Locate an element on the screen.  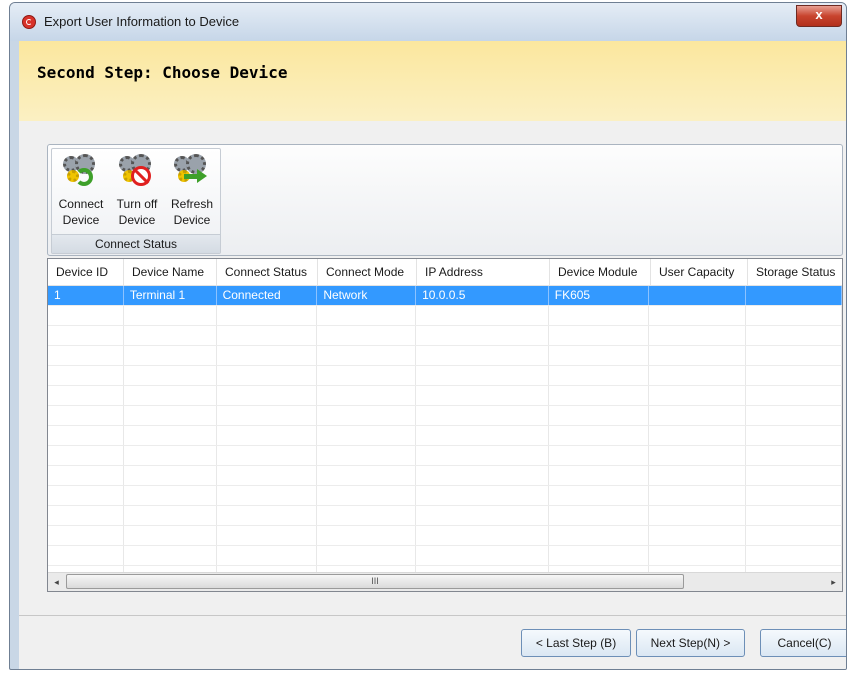
scroll-left-icon: ◂ is located at coordinates (56, 582).